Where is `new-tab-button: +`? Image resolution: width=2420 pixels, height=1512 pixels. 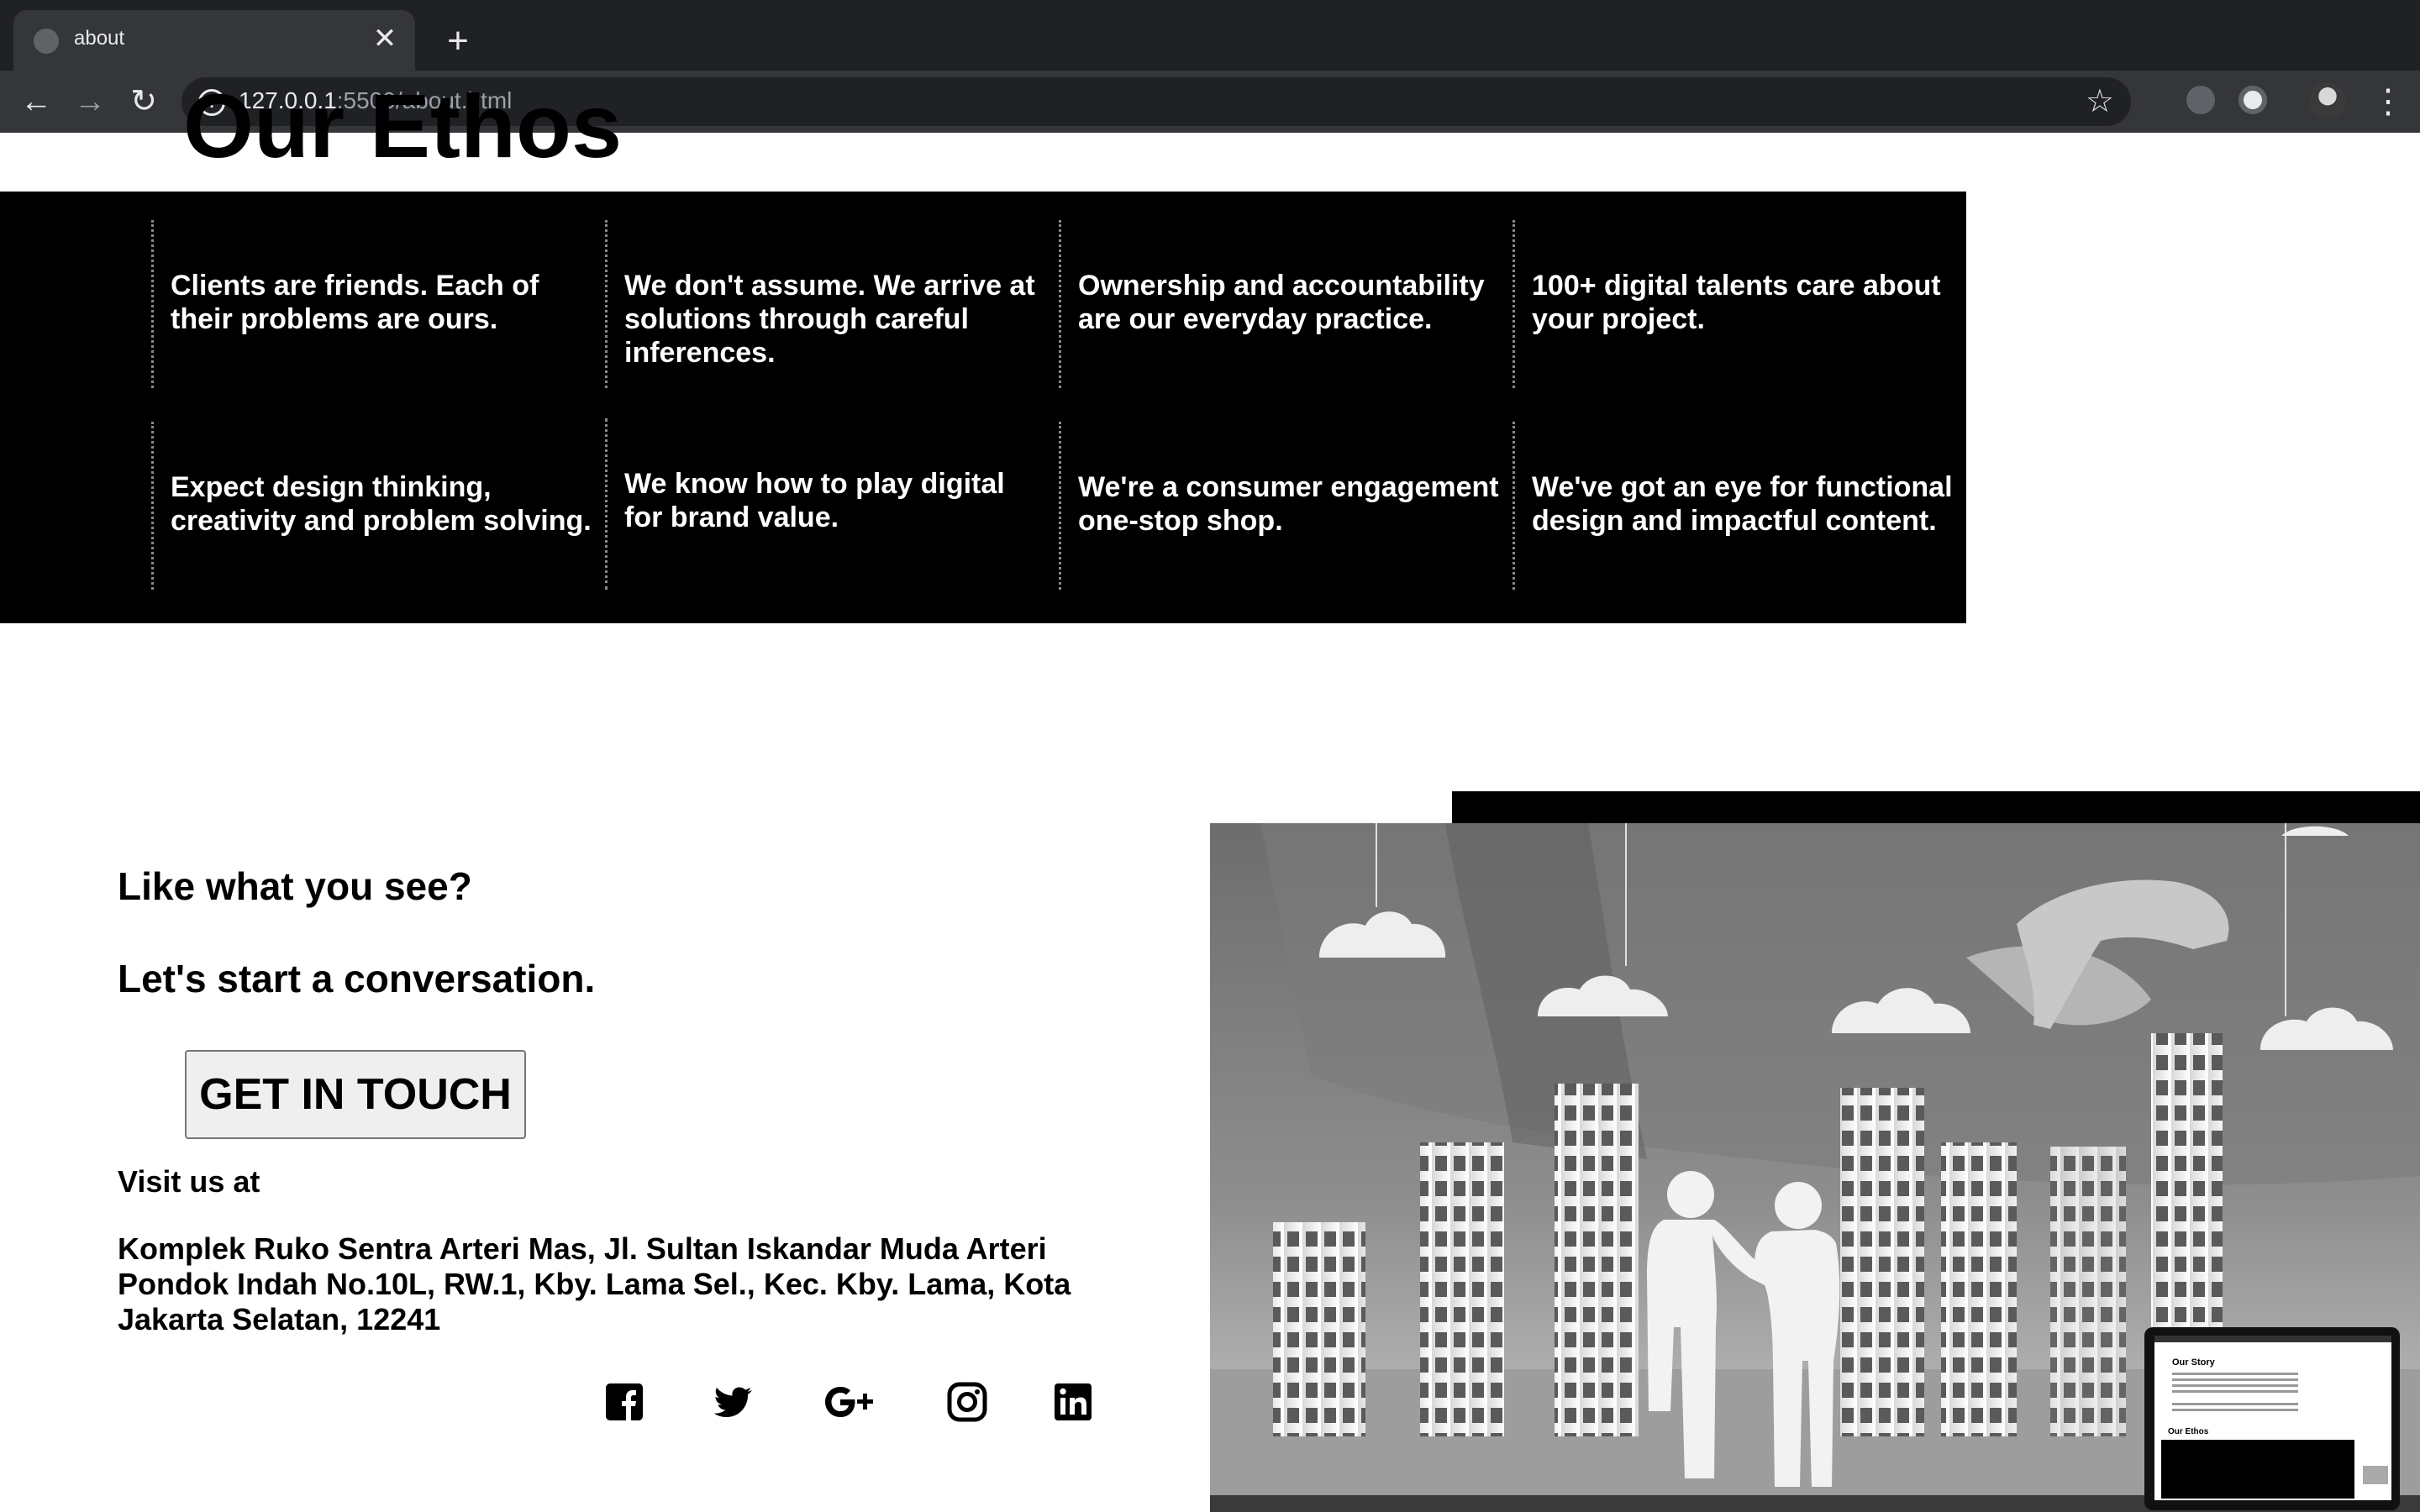 new-tab-button: + is located at coordinates (458, 41).